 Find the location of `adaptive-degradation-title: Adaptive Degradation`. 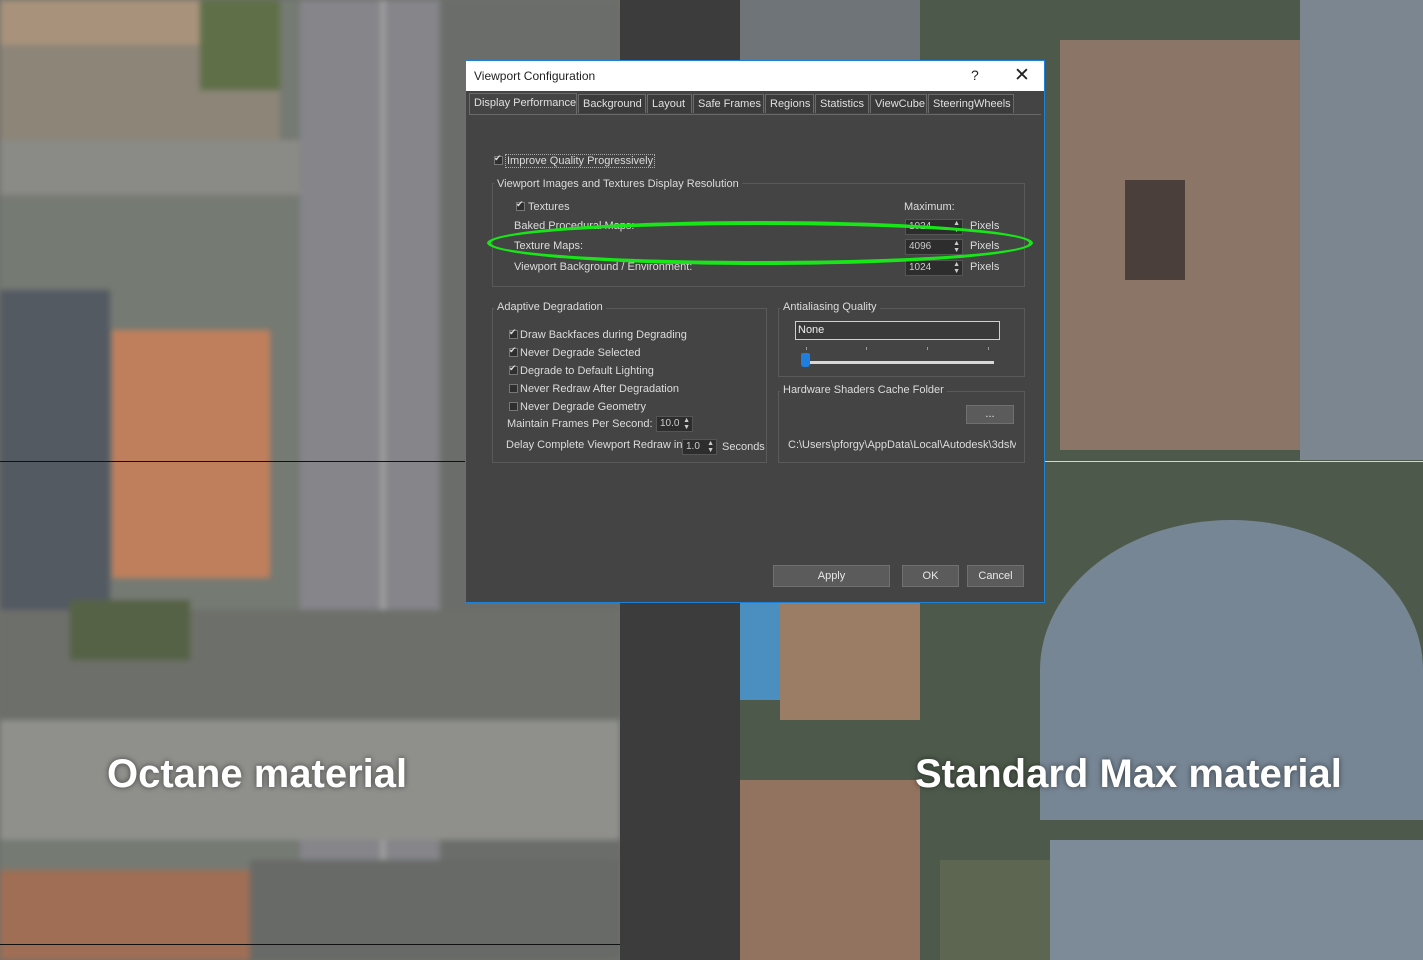

adaptive-degradation-title: Adaptive Degradation is located at coordinates (550, 307).